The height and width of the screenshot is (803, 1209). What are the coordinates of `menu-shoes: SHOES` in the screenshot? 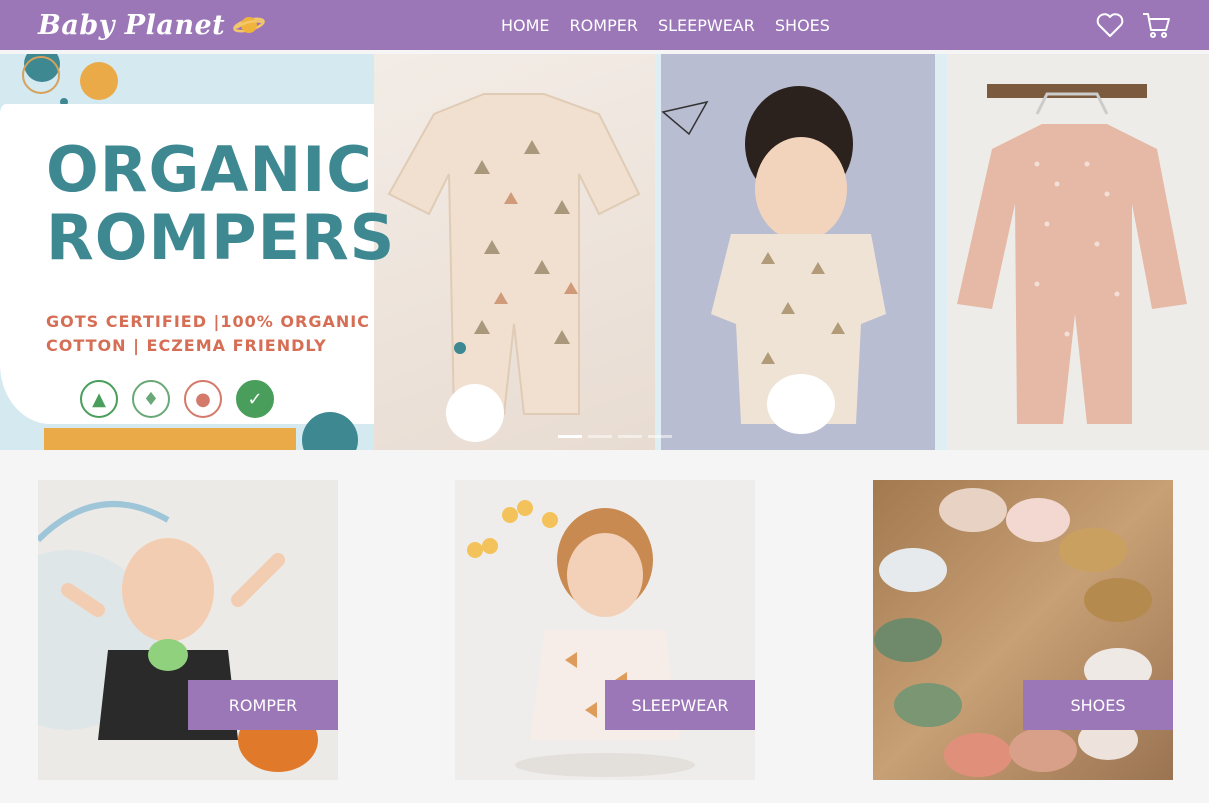 It's located at (802, 25).